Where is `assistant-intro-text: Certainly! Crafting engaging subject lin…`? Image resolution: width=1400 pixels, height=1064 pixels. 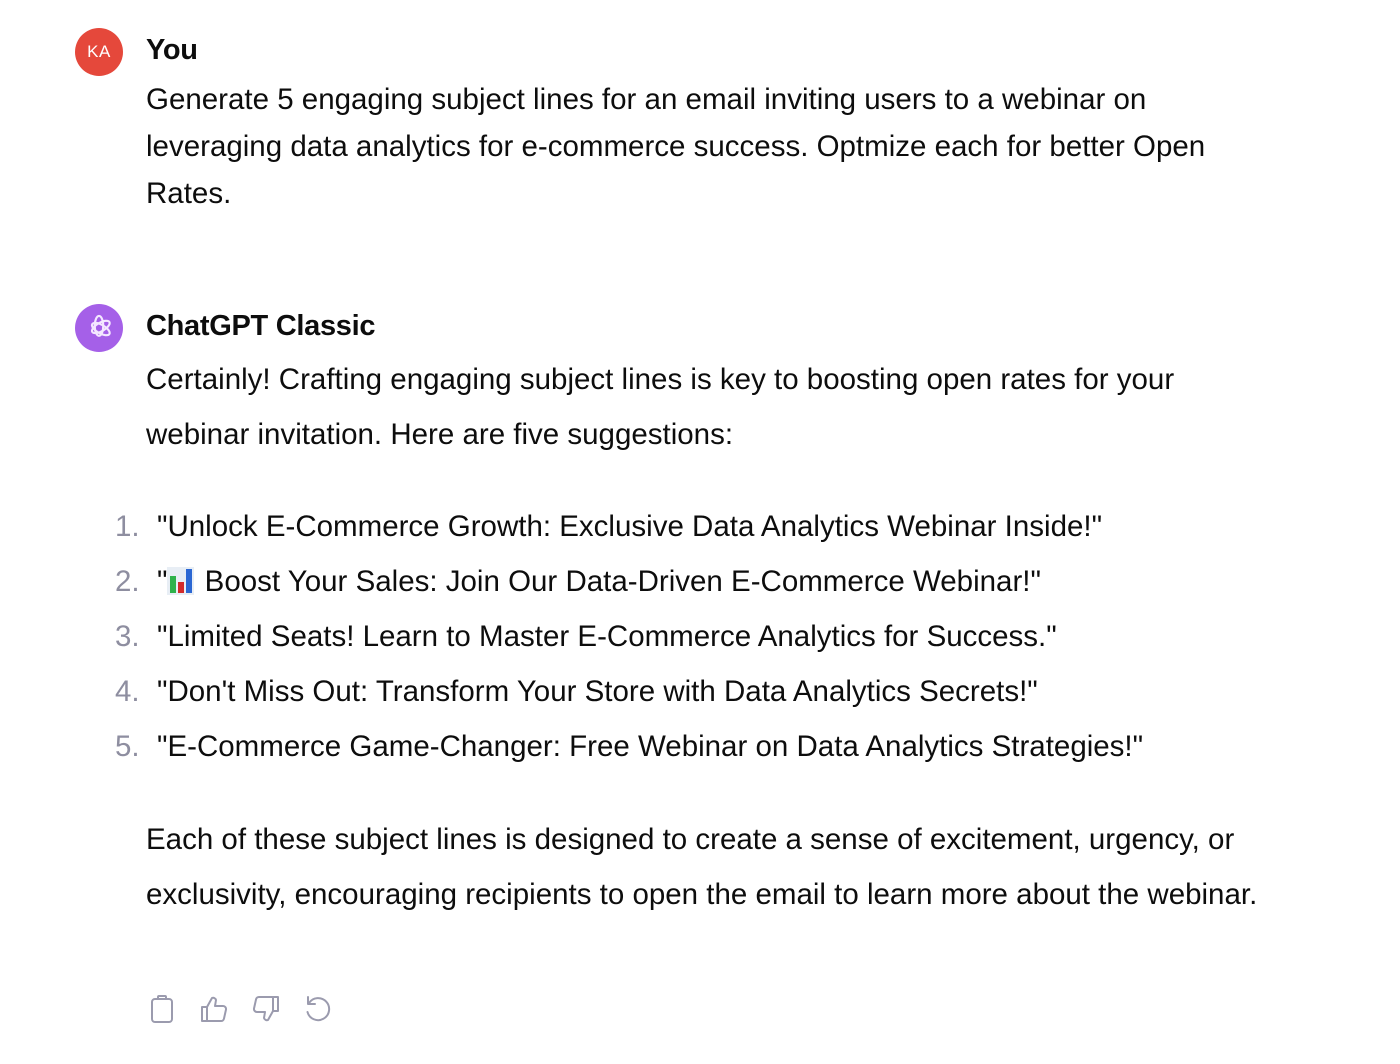
assistant-intro-text: Certainly! Crafting engaging subject lin… is located at coordinates (660, 407).